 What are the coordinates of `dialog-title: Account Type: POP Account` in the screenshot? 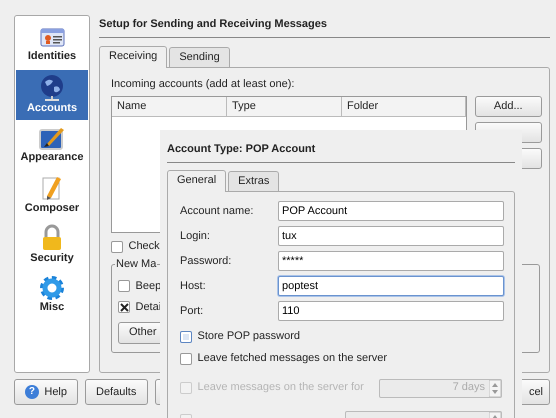 It's located at (341, 152).